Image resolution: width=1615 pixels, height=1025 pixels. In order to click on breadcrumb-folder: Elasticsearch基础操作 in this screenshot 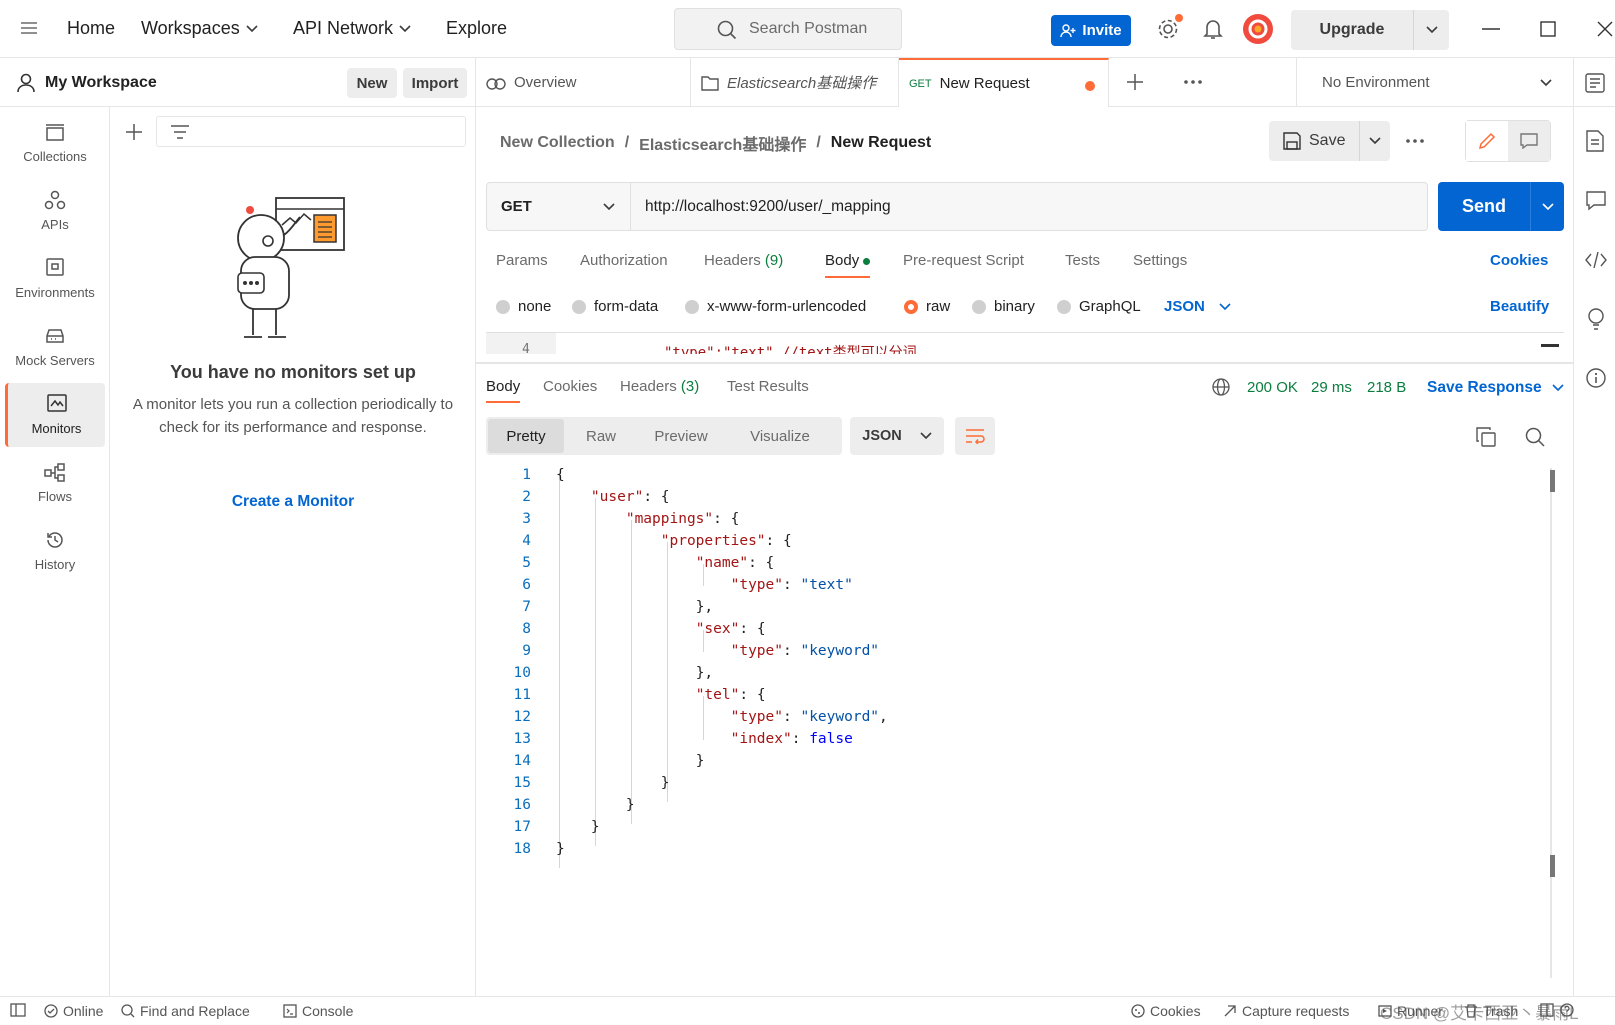, I will do `click(722, 143)`.